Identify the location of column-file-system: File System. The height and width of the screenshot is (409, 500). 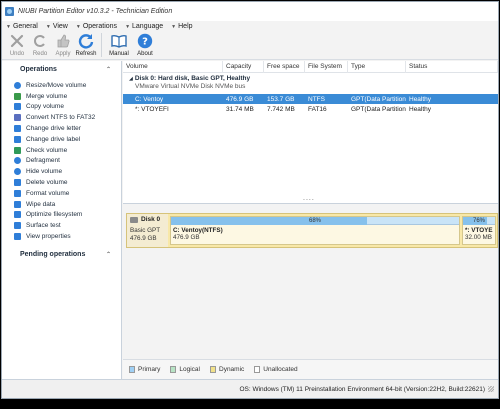
(326, 66).